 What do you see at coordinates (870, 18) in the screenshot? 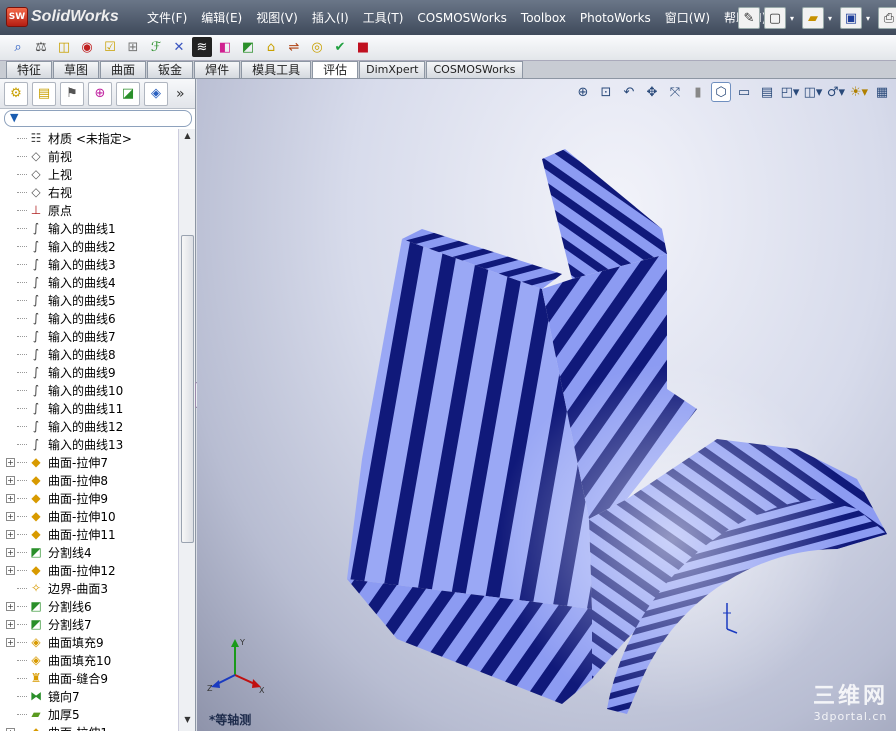
I see `save-dropdown-icon: ▾` at bounding box center [870, 18].